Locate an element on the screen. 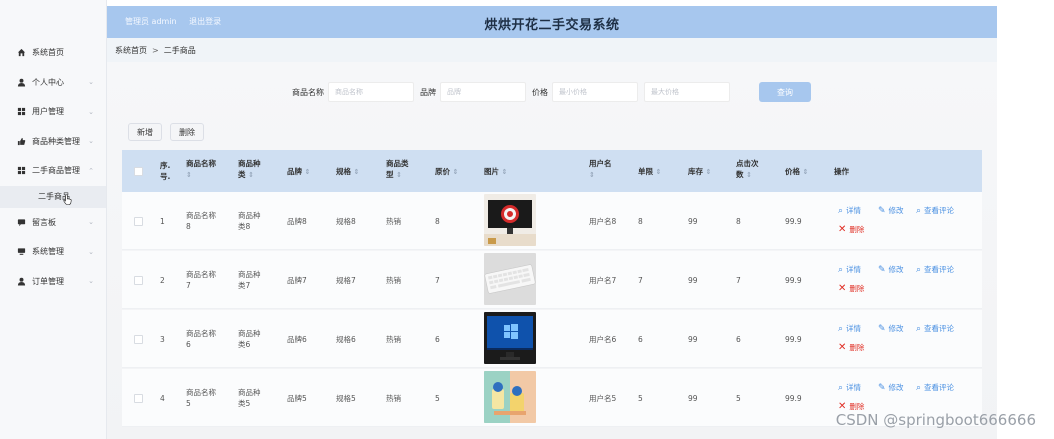  col-stock: 库存 ⇕ is located at coordinates (700, 172).